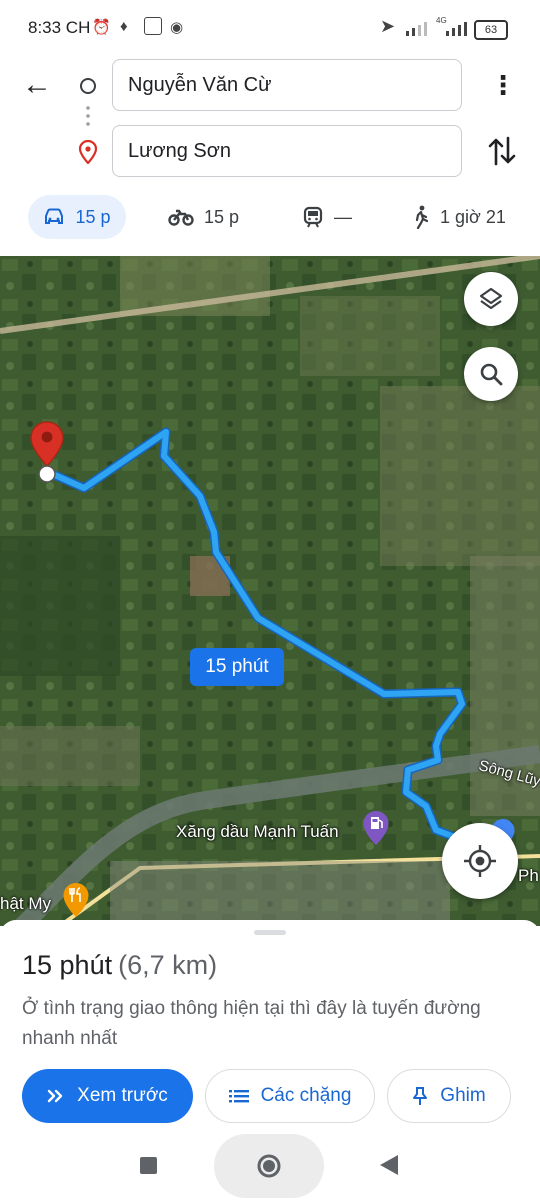  What do you see at coordinates (257, 832) in the screenshot?
I see `poi-gas-label: Xăng dầu Mạnh Tuấn` at bounding box center [257, 832].